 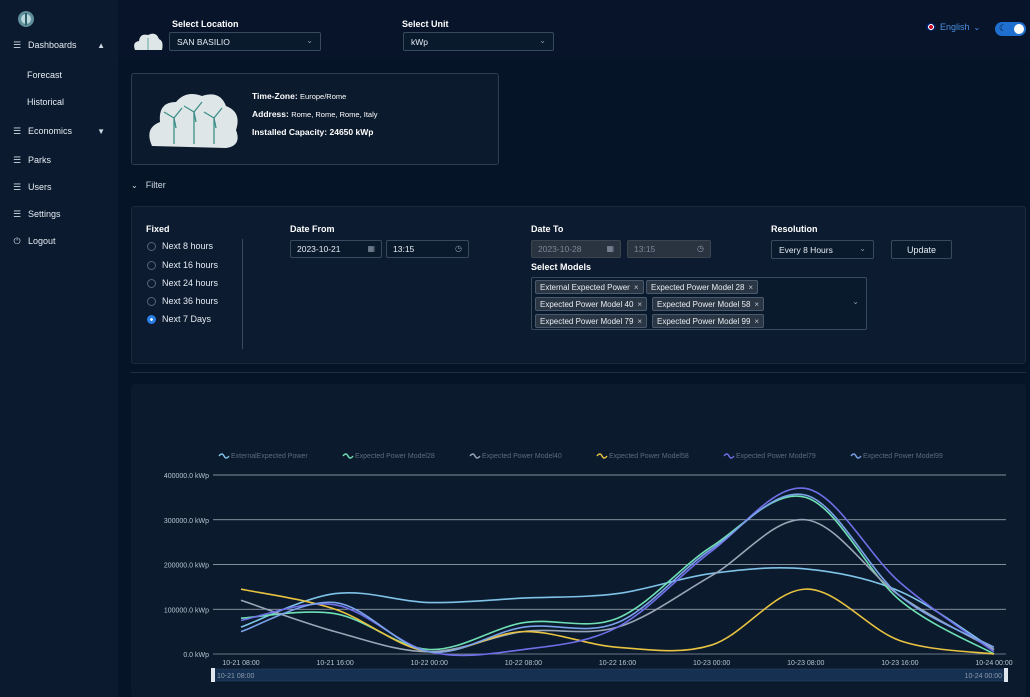 I want to click on zoom-handle-left, so click(x=213, y=675).